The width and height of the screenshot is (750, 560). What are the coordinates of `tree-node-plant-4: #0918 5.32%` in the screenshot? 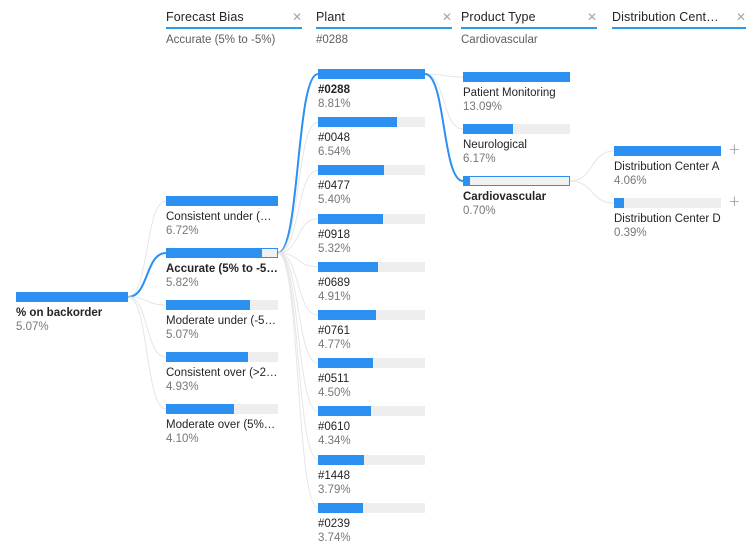 It's located at (371, 234).